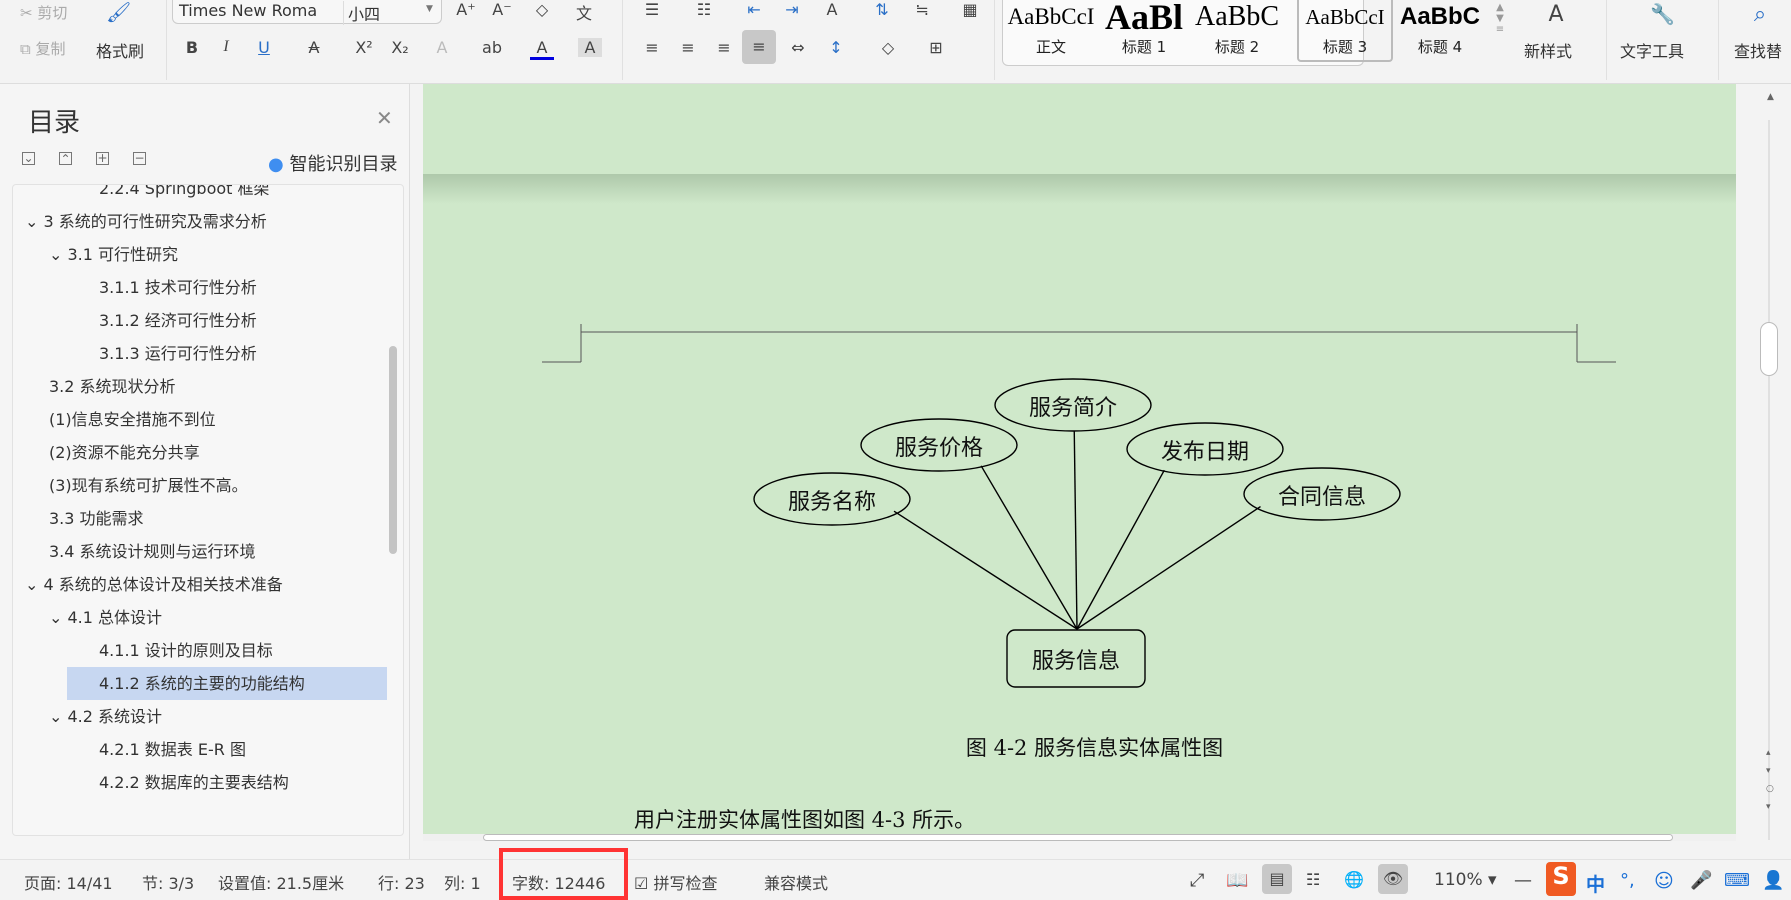 The image size is (1791, 900). I want to click on smart-toc-button: ● 智能识别目录, so click(332, 163).